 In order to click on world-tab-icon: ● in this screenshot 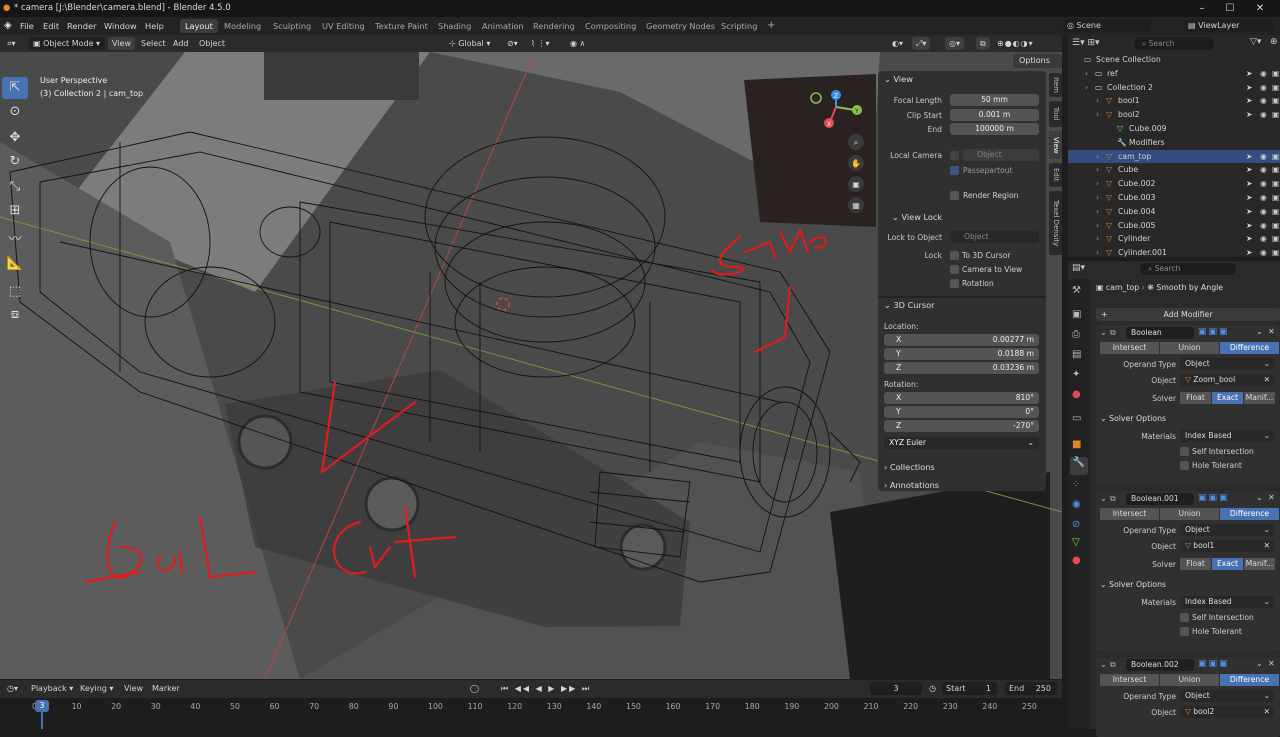, I will do `click(1076, 394)`.